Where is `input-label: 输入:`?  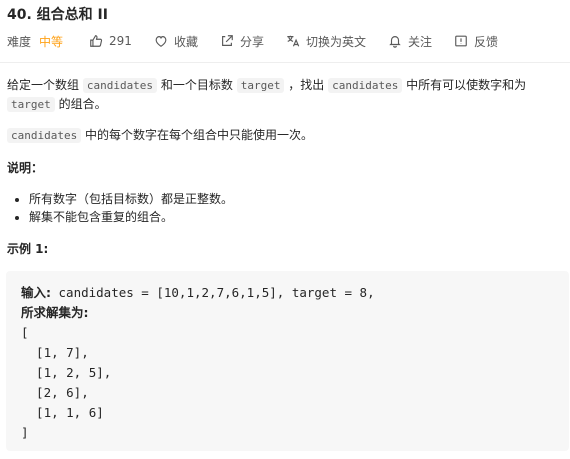 input-label: 输入: is located at coordinates (36, 292).